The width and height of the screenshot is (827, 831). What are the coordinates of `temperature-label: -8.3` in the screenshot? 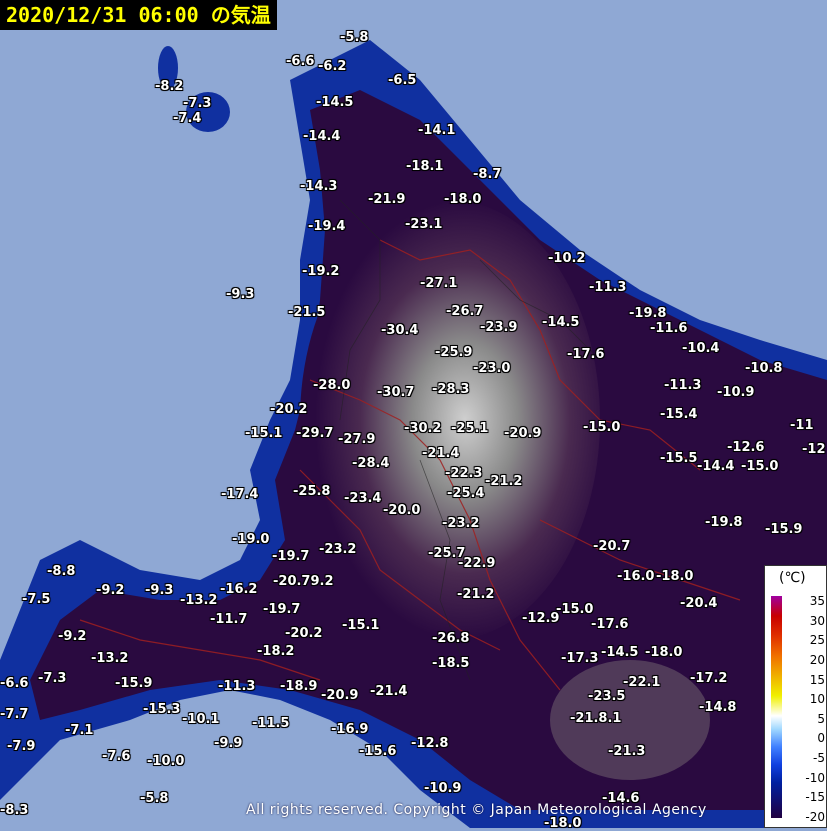 It's located at (14, 810).